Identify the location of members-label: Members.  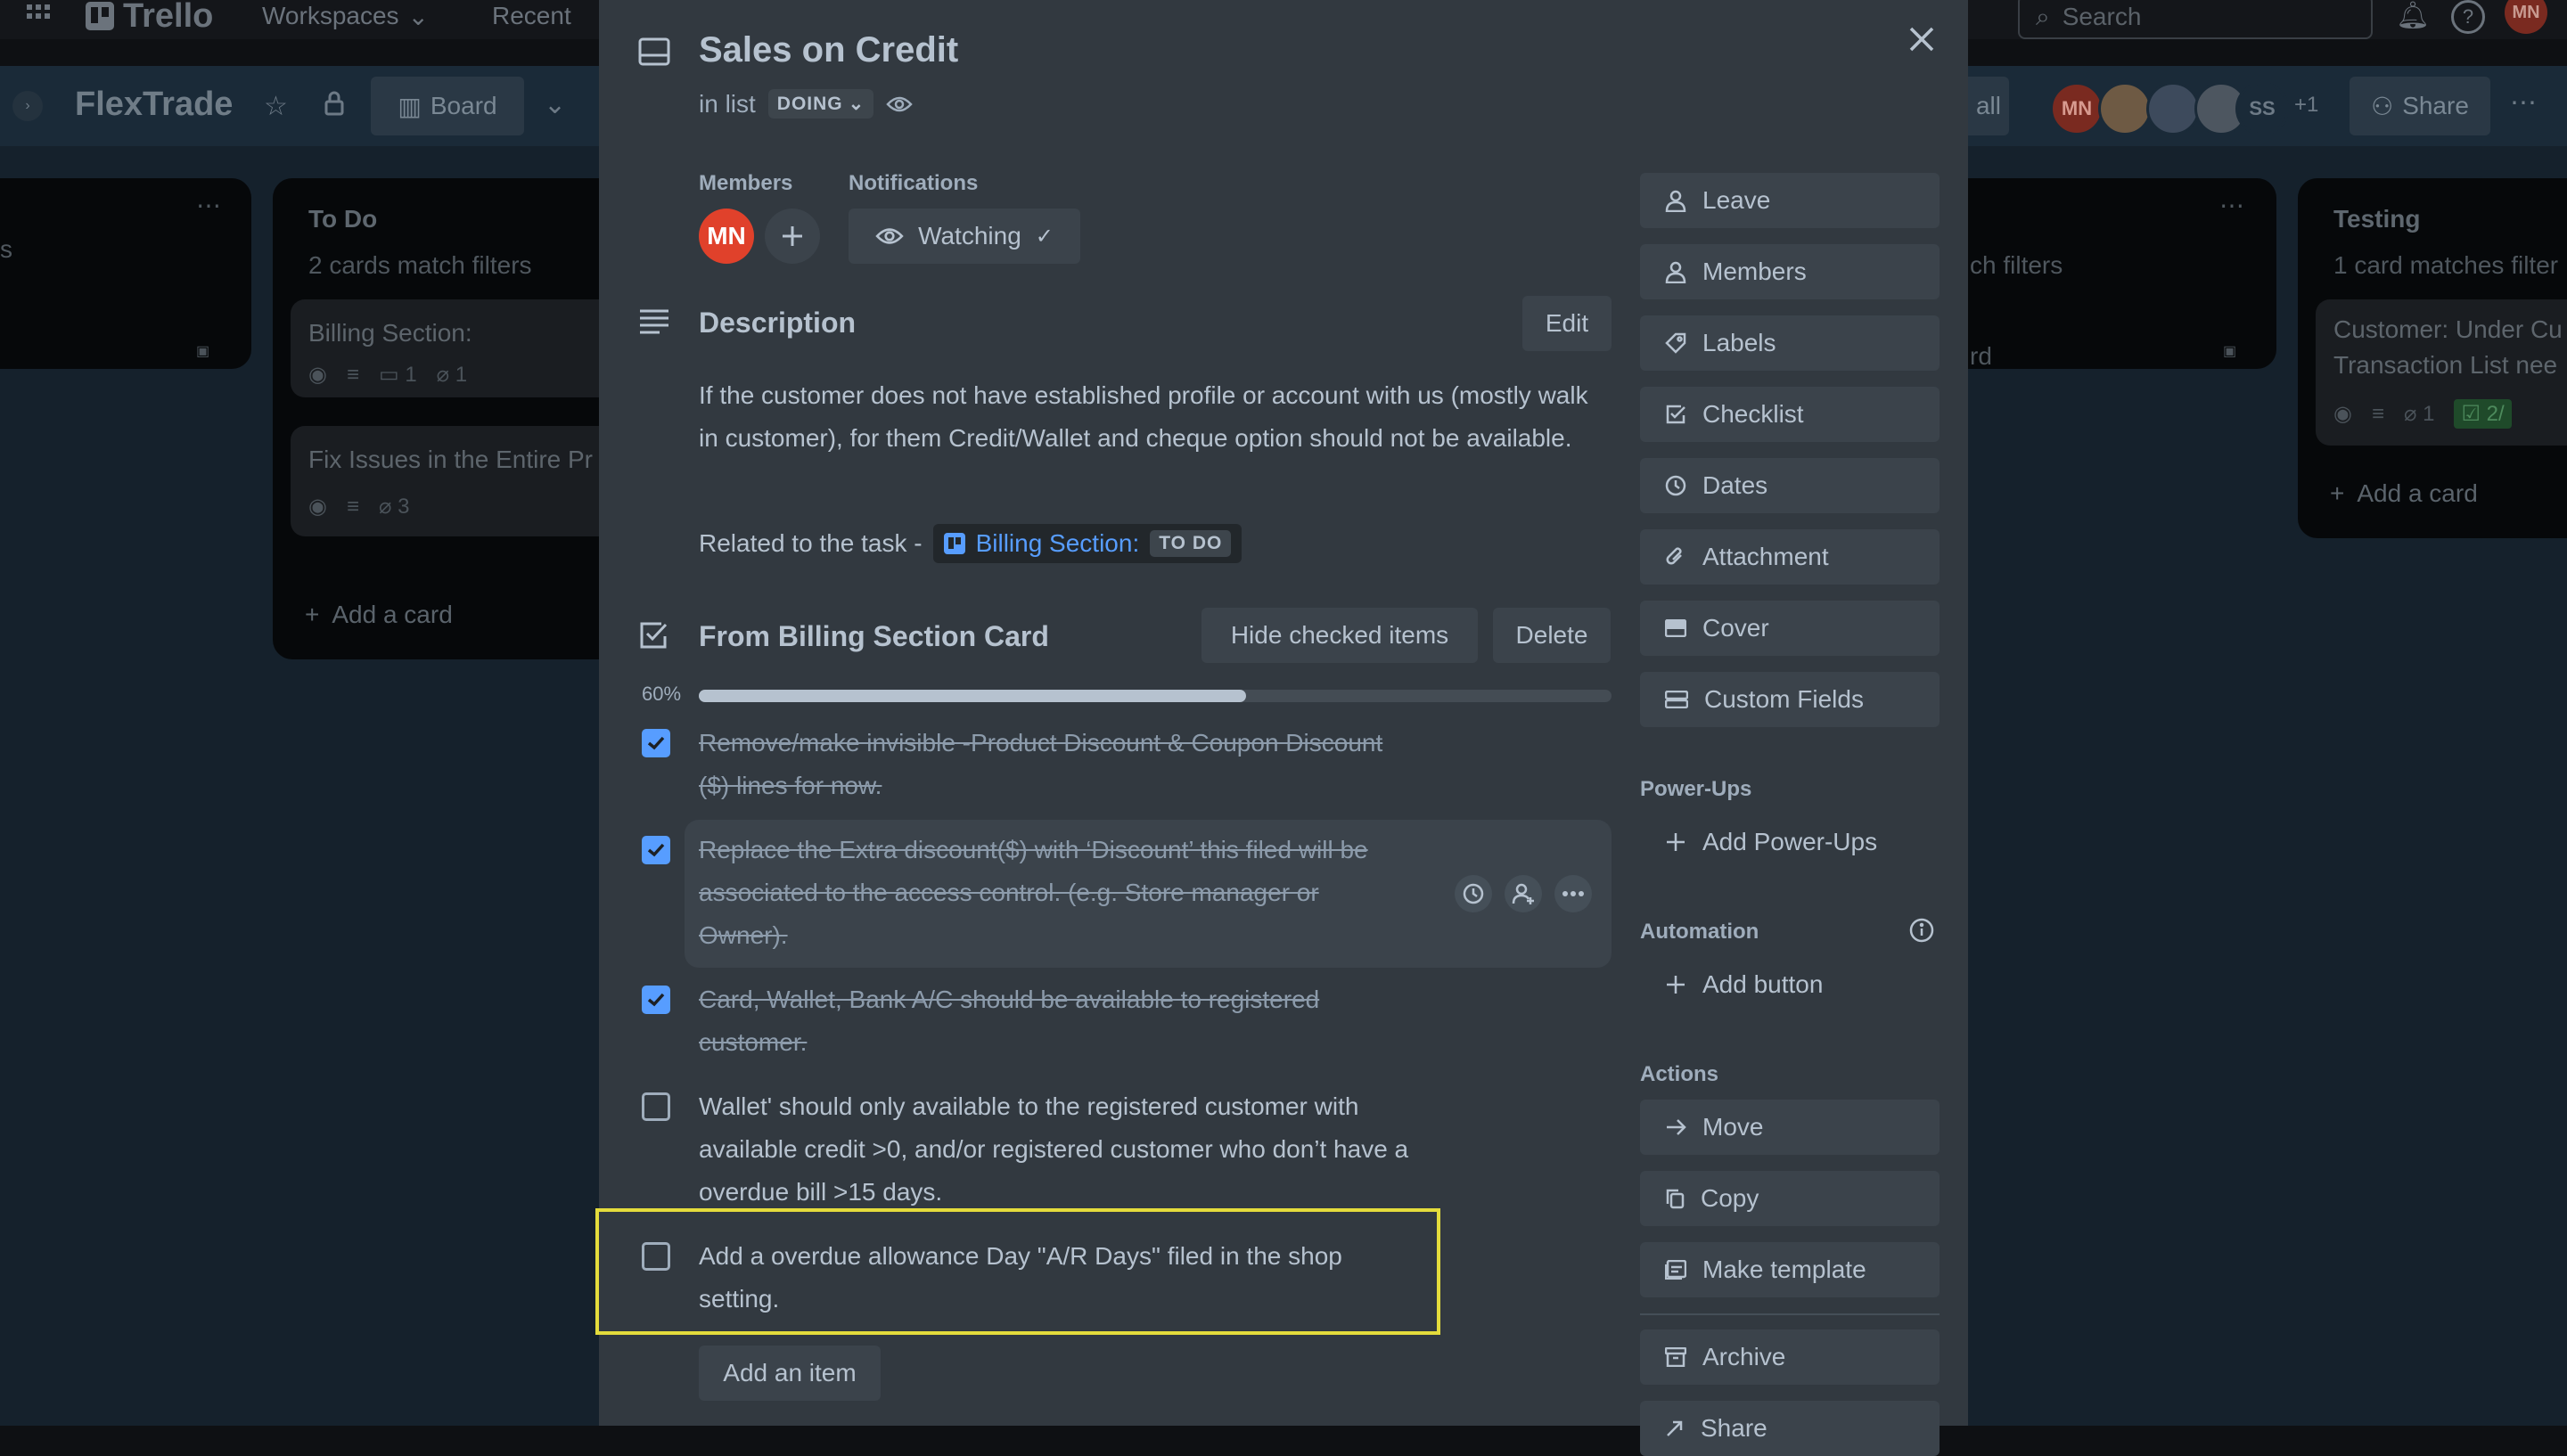
(746, 183).